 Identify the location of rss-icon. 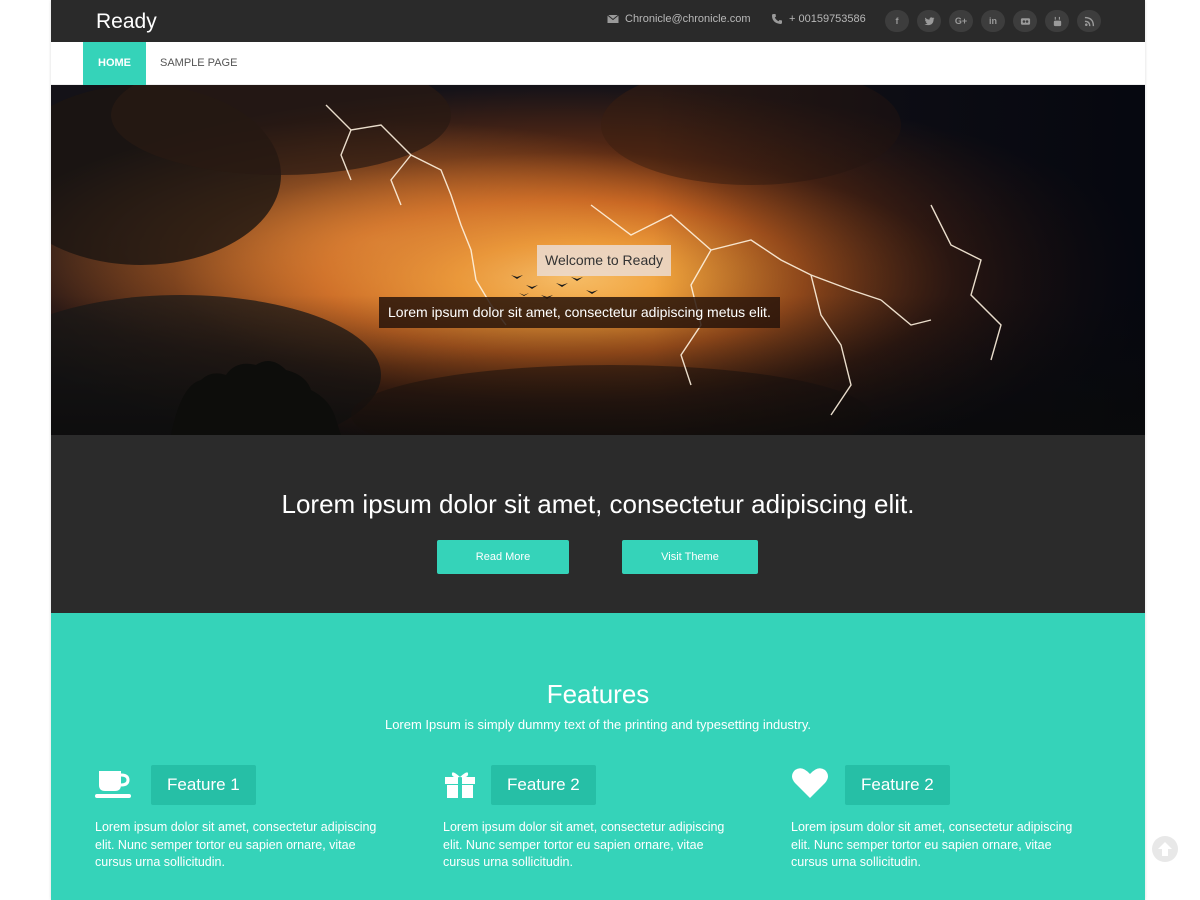
(1089, 21).